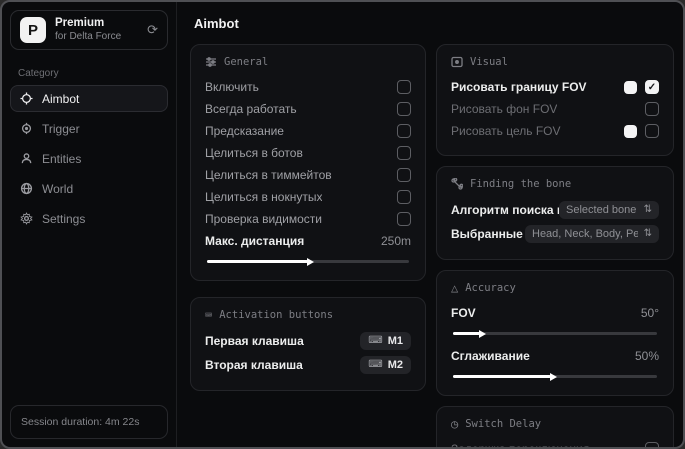 This screenshot has height=449, width=685. I want to click on checkbox-always-work, so click(404, 109).